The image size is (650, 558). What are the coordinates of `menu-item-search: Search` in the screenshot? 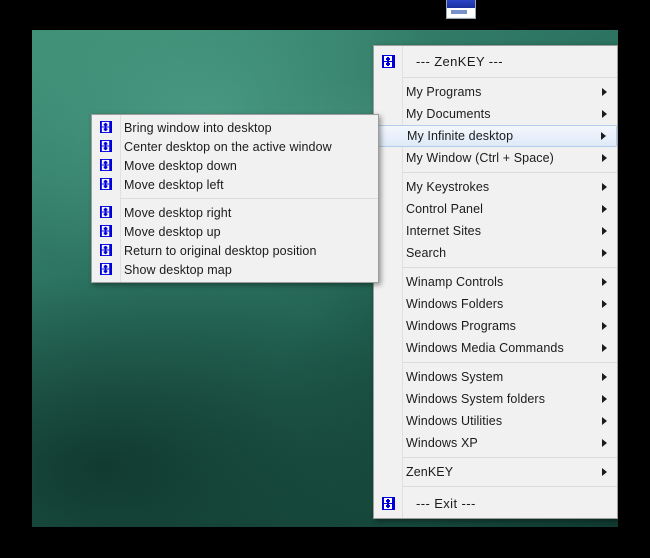 It's located at (495, 253).